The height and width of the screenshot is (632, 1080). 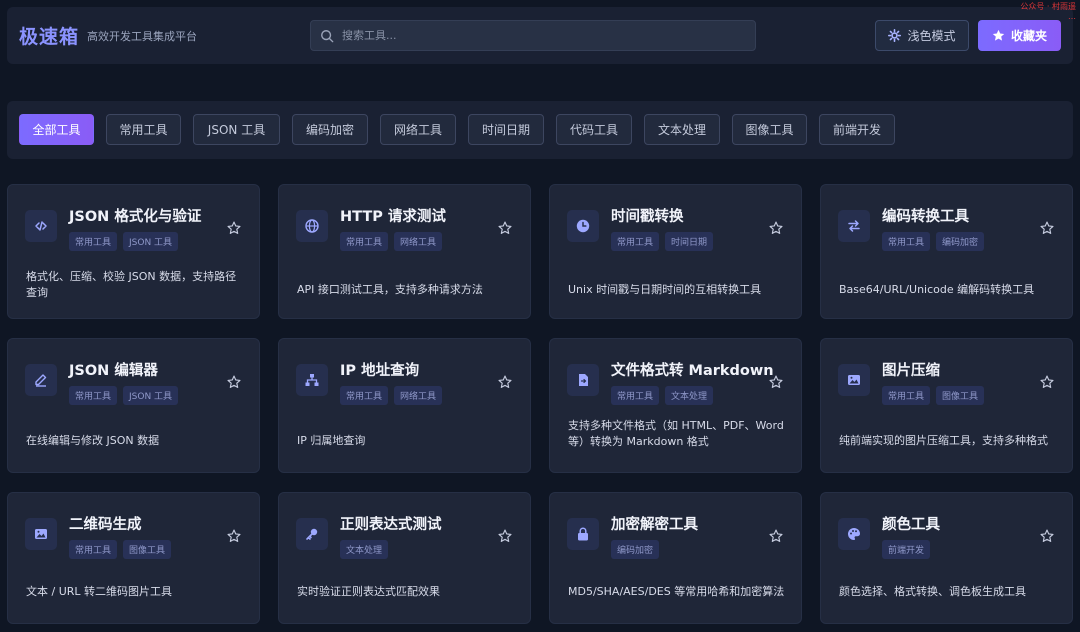 I want to click on favorites-label: 收藏夹, so click(x=1028, y=36).